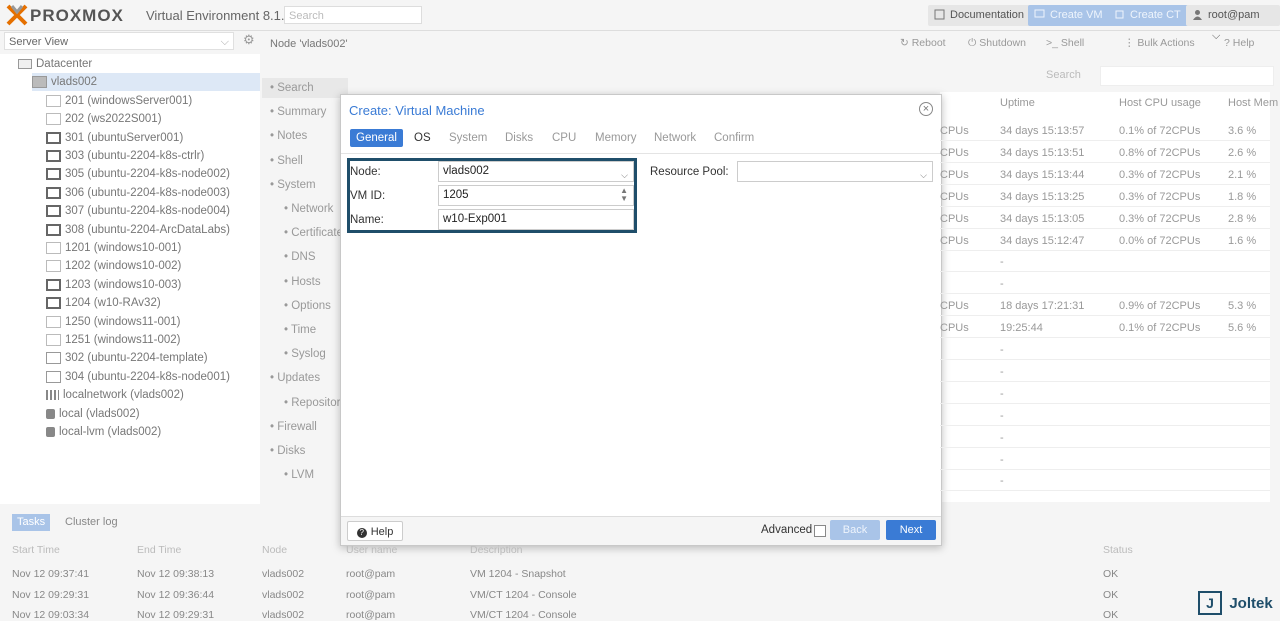 This screenshot has width=1280, height=621. I want to click on tree-item: 303 (ubuntu-2204-k8s-ctrlr), so click(125, 156).